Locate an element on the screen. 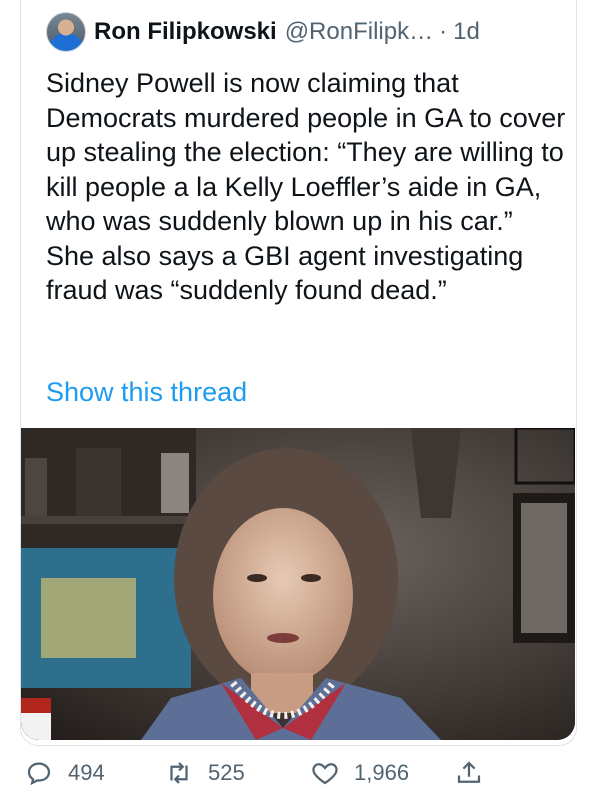  reply-button: 494 is located at coordinates (64, 773).